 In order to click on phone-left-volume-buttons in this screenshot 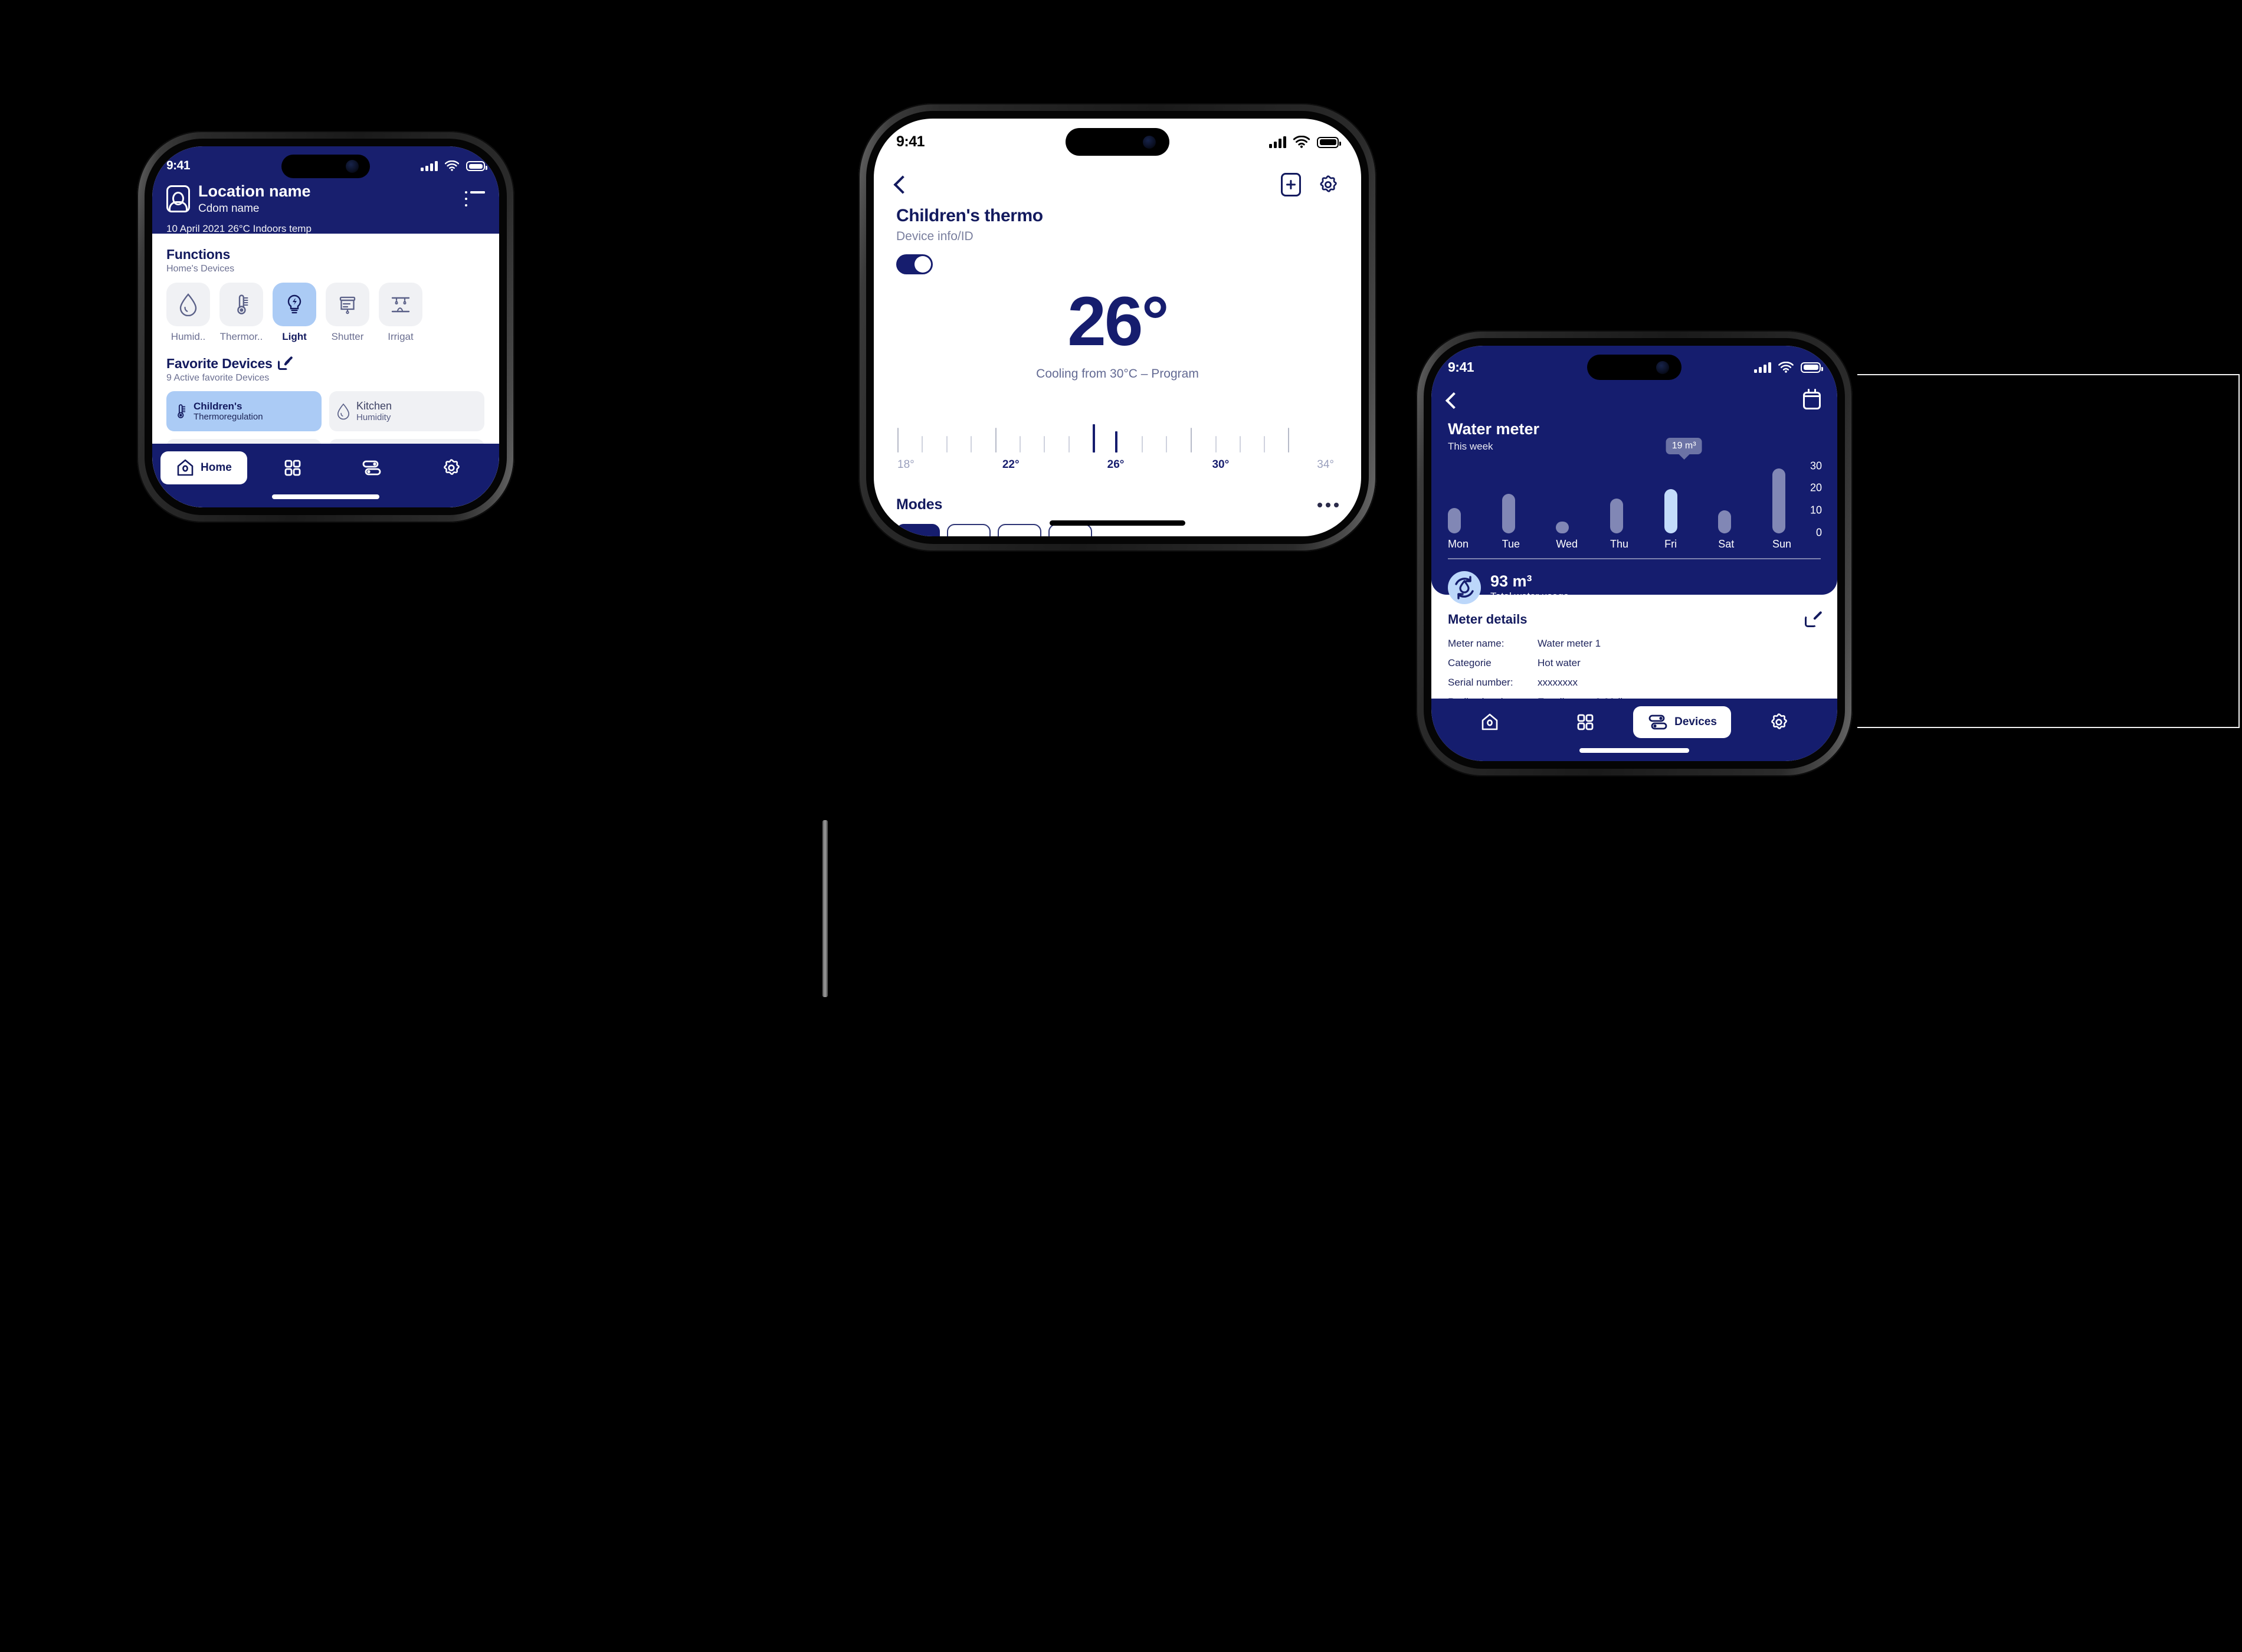, I will do `click(825, 908)`.